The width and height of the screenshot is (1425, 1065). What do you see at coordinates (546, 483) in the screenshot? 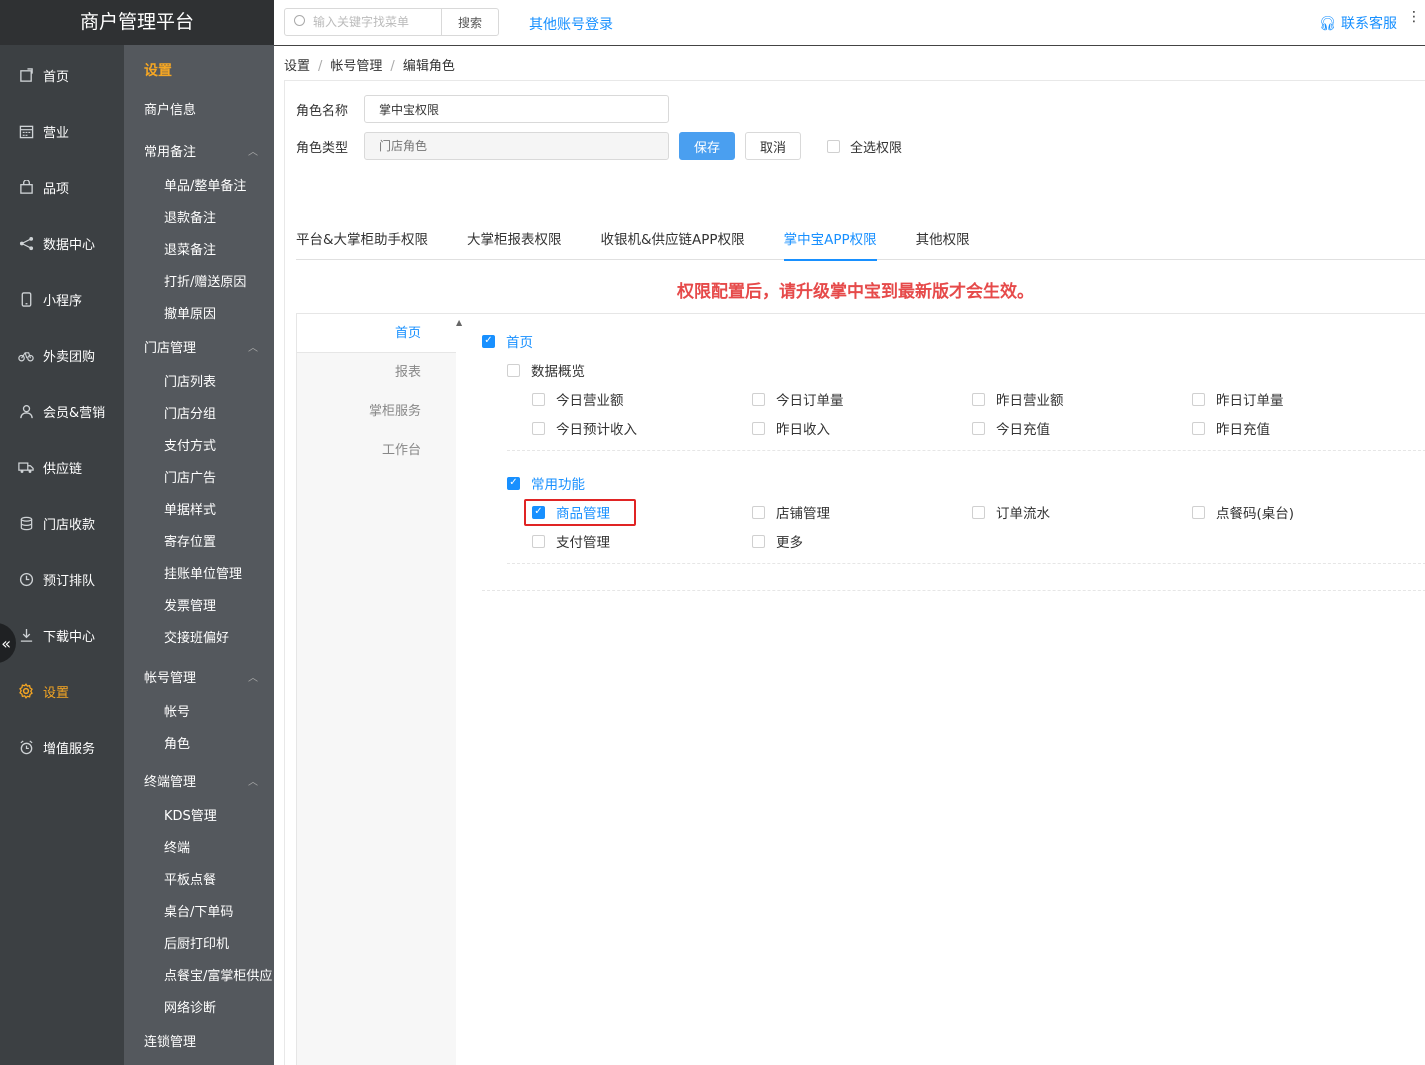
I see `perm-common-checkbox: ✓ 常用功能` at bounding box center [546, 483].